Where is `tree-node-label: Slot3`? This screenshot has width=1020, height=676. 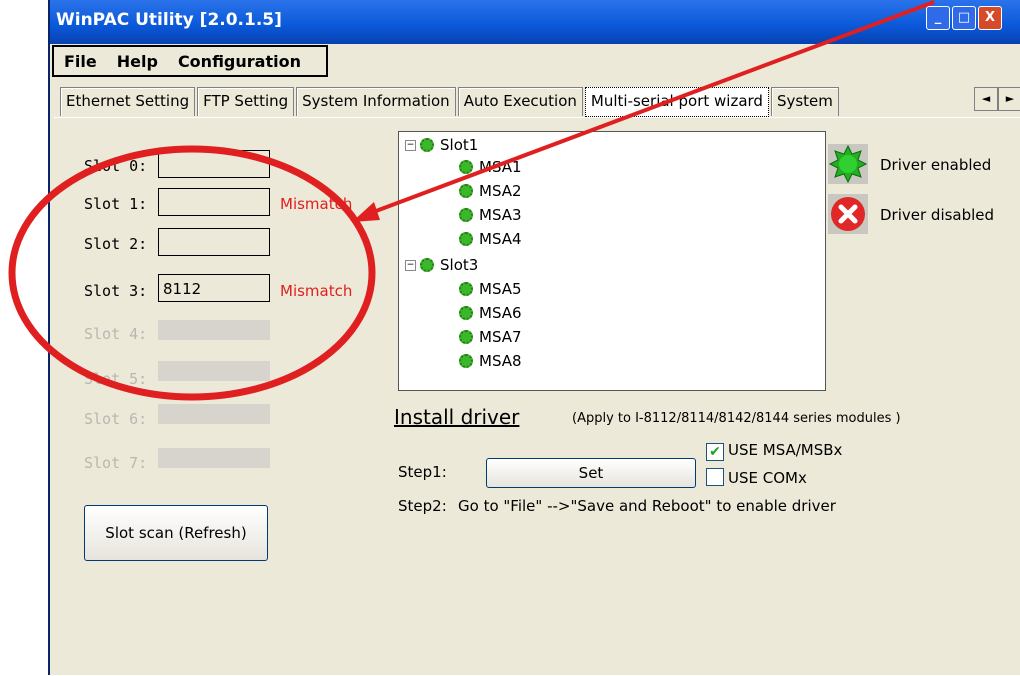 tree-node-label: Slot3 is located at coordinates (459, 265).